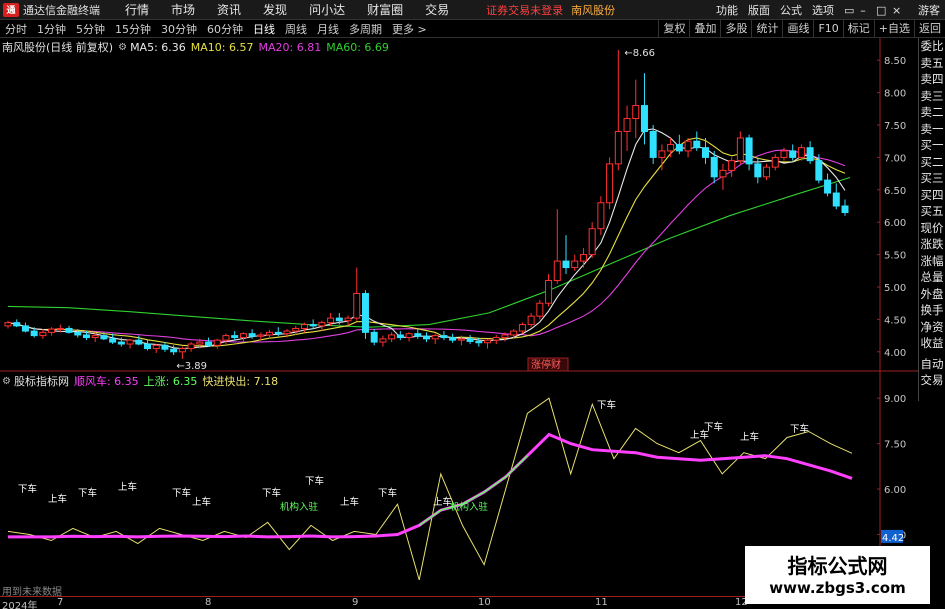 The image size is (945, 609). I want to click on period-weekly: 周线, so click(296, 29).